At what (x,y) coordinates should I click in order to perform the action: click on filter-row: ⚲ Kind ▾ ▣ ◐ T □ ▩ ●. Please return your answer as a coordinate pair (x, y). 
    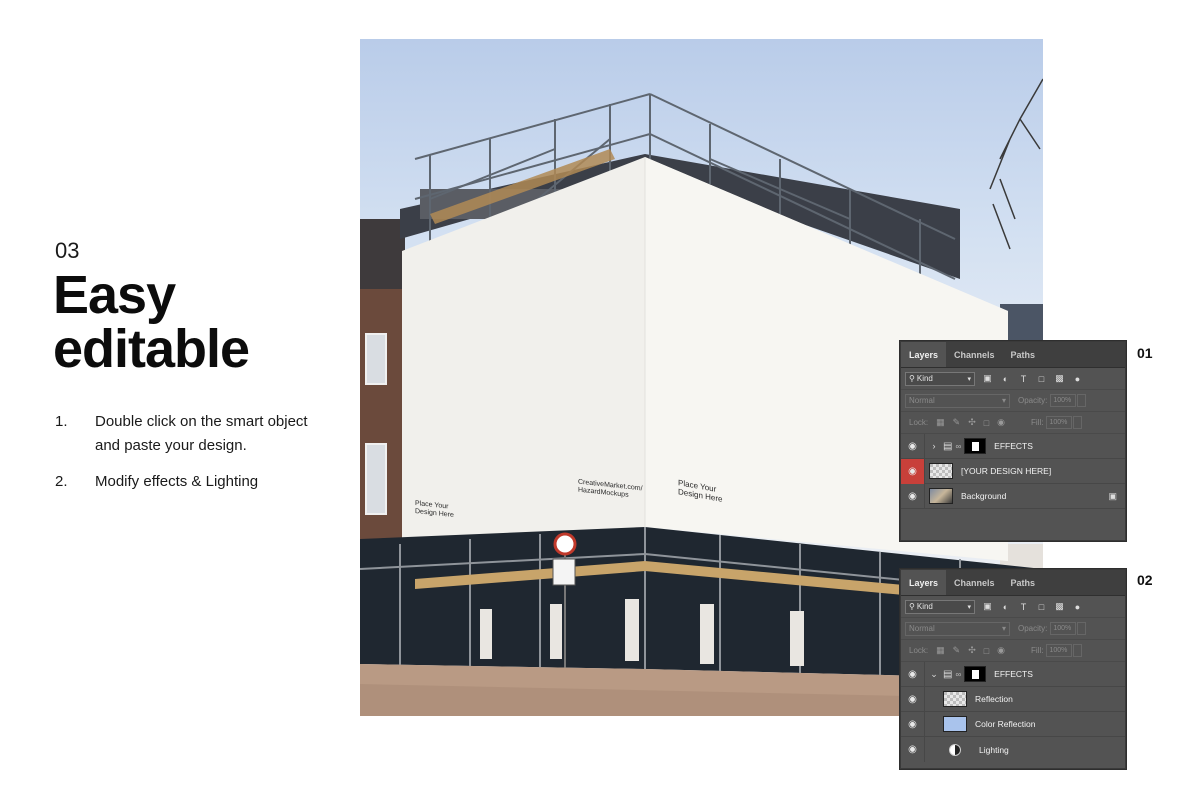
    Looking at the image, I should click on (1013, 607).